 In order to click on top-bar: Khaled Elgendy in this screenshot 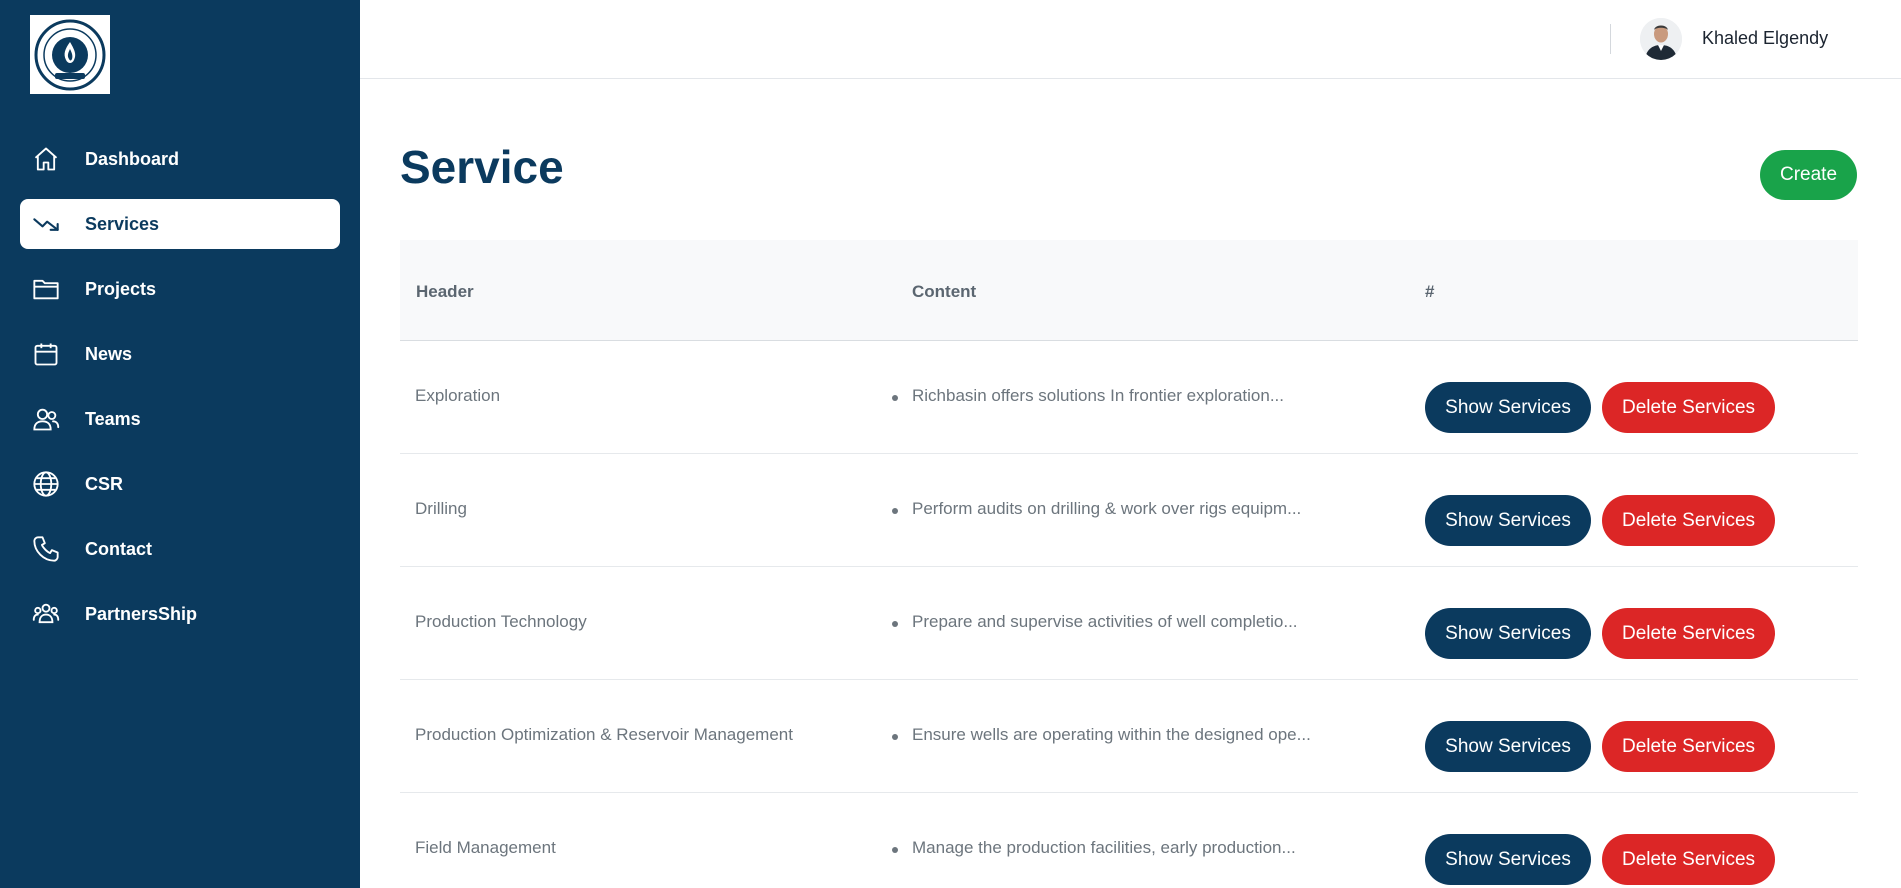, I will do `click(1130, 39)`.